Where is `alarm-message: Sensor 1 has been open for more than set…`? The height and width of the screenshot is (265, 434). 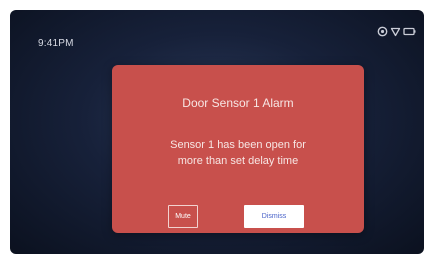
alarm-message: Sensor 1 has been open for more than set… is located at coordinates (238, 153).